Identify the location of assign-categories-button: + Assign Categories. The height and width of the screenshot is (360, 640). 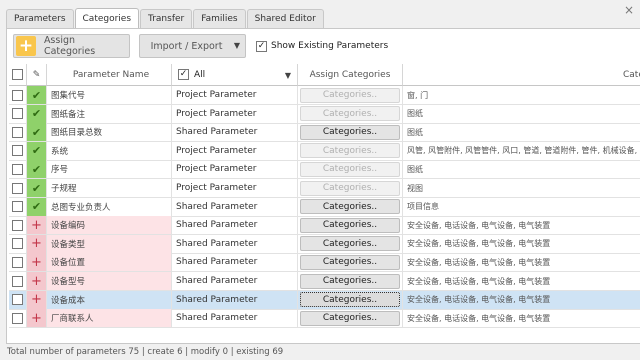
(71, 46).